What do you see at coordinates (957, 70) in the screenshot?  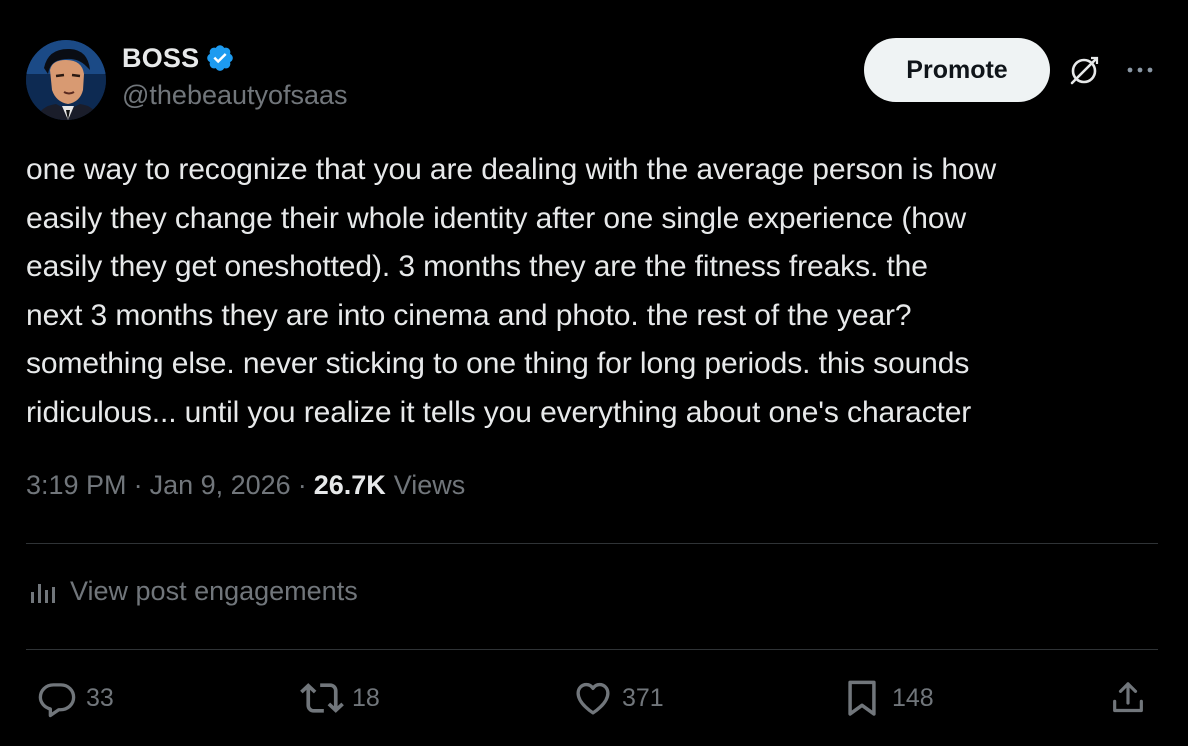 I see `promote-button: Promote` at bounding box center [957, 70].